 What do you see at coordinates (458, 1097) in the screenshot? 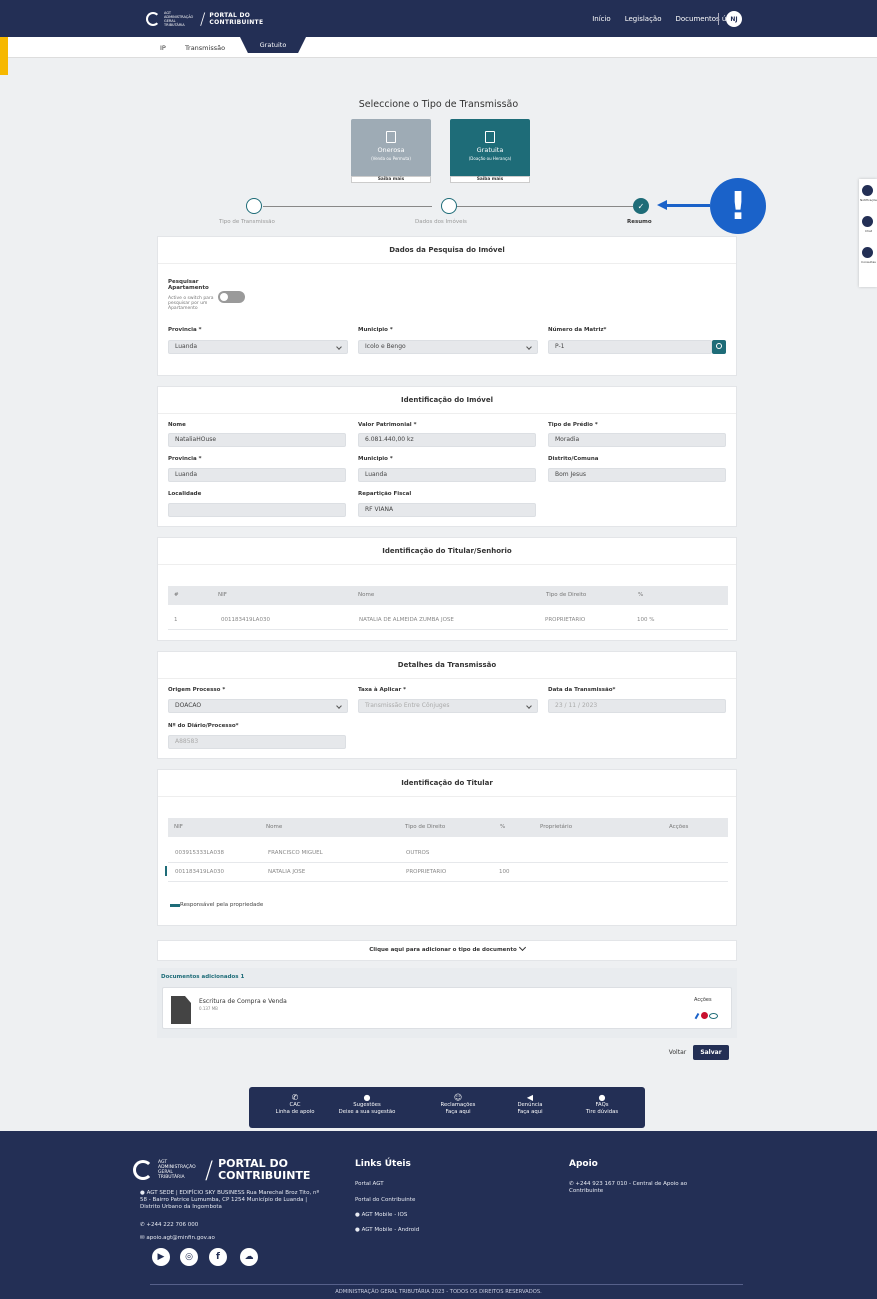
I see `smile-icon: ☺` at bounding box center [458, 1097].